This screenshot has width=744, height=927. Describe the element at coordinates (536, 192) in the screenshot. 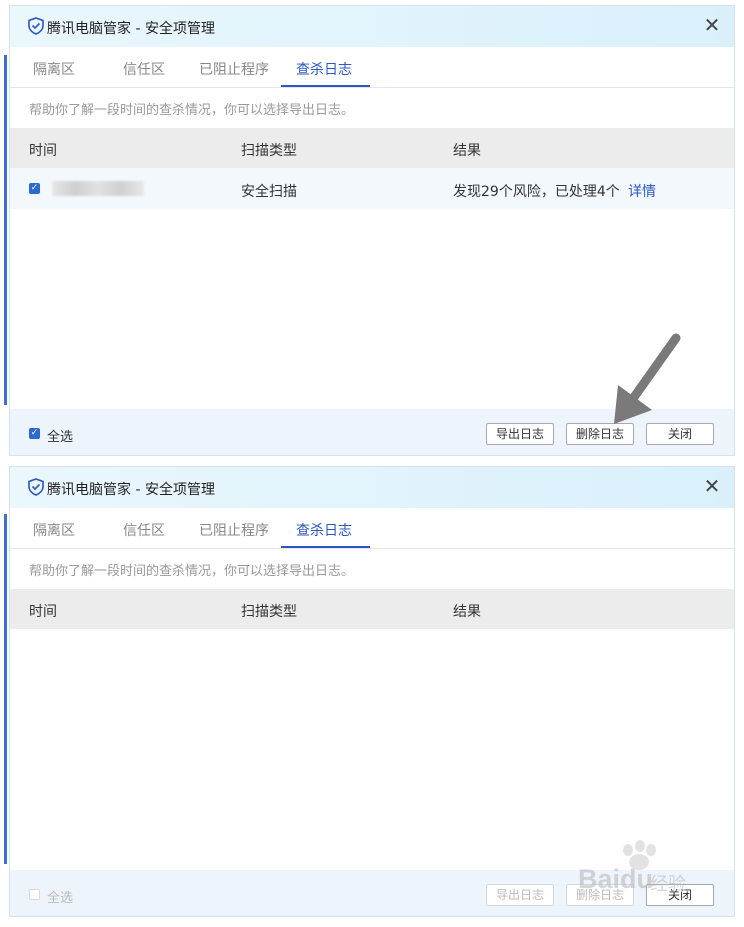

I see `result-cell: 发现29个风险，已处理4个` at that location.